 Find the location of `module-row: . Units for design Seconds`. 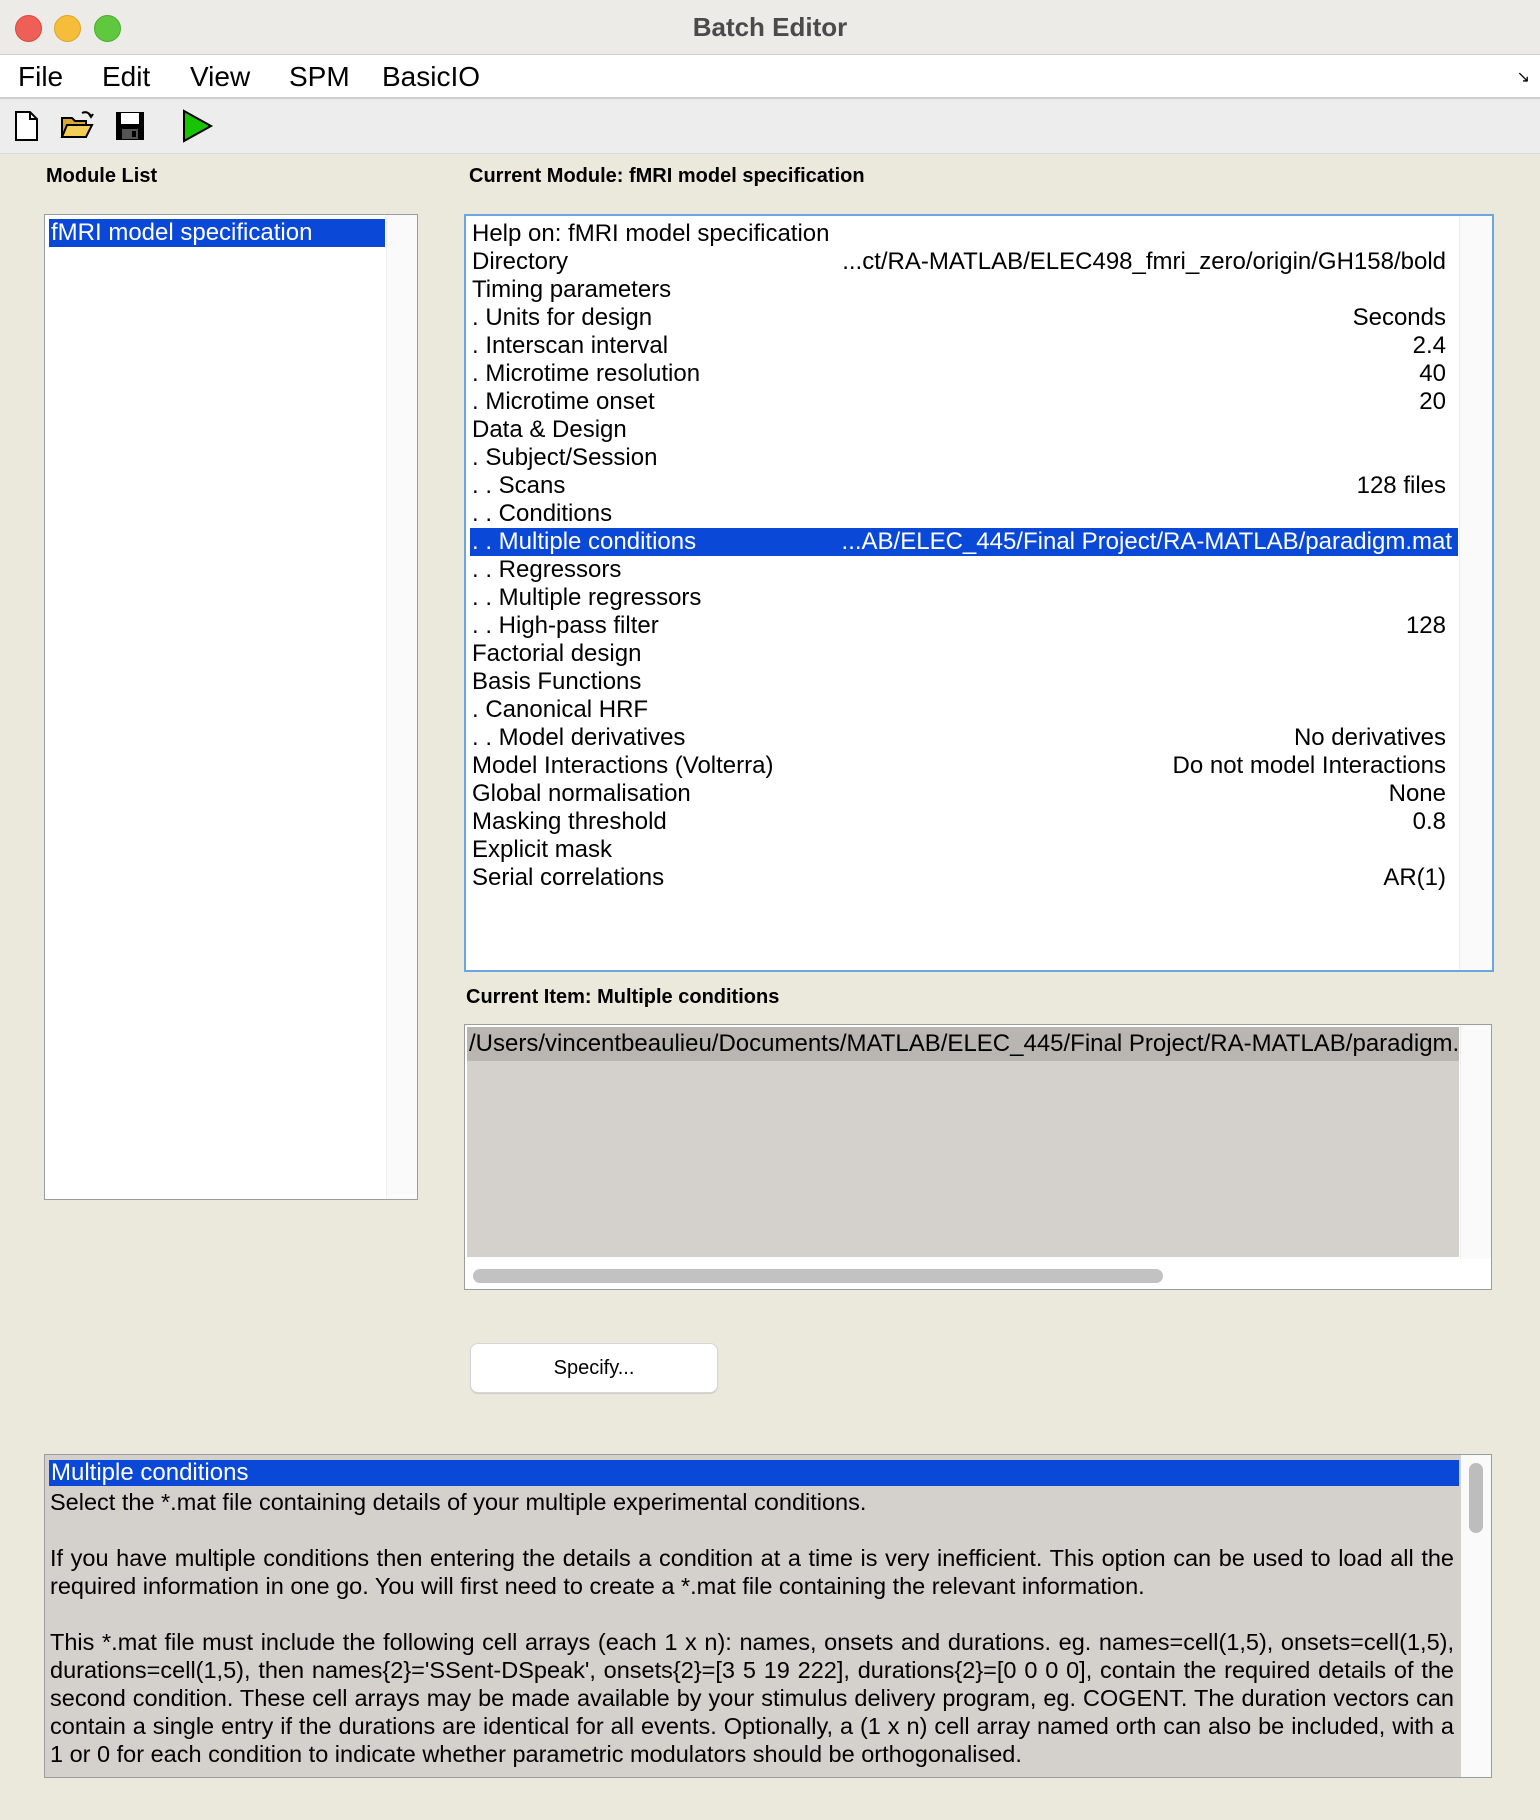

module-row: . Units for design Seconds is located at coordinates (964, 318).